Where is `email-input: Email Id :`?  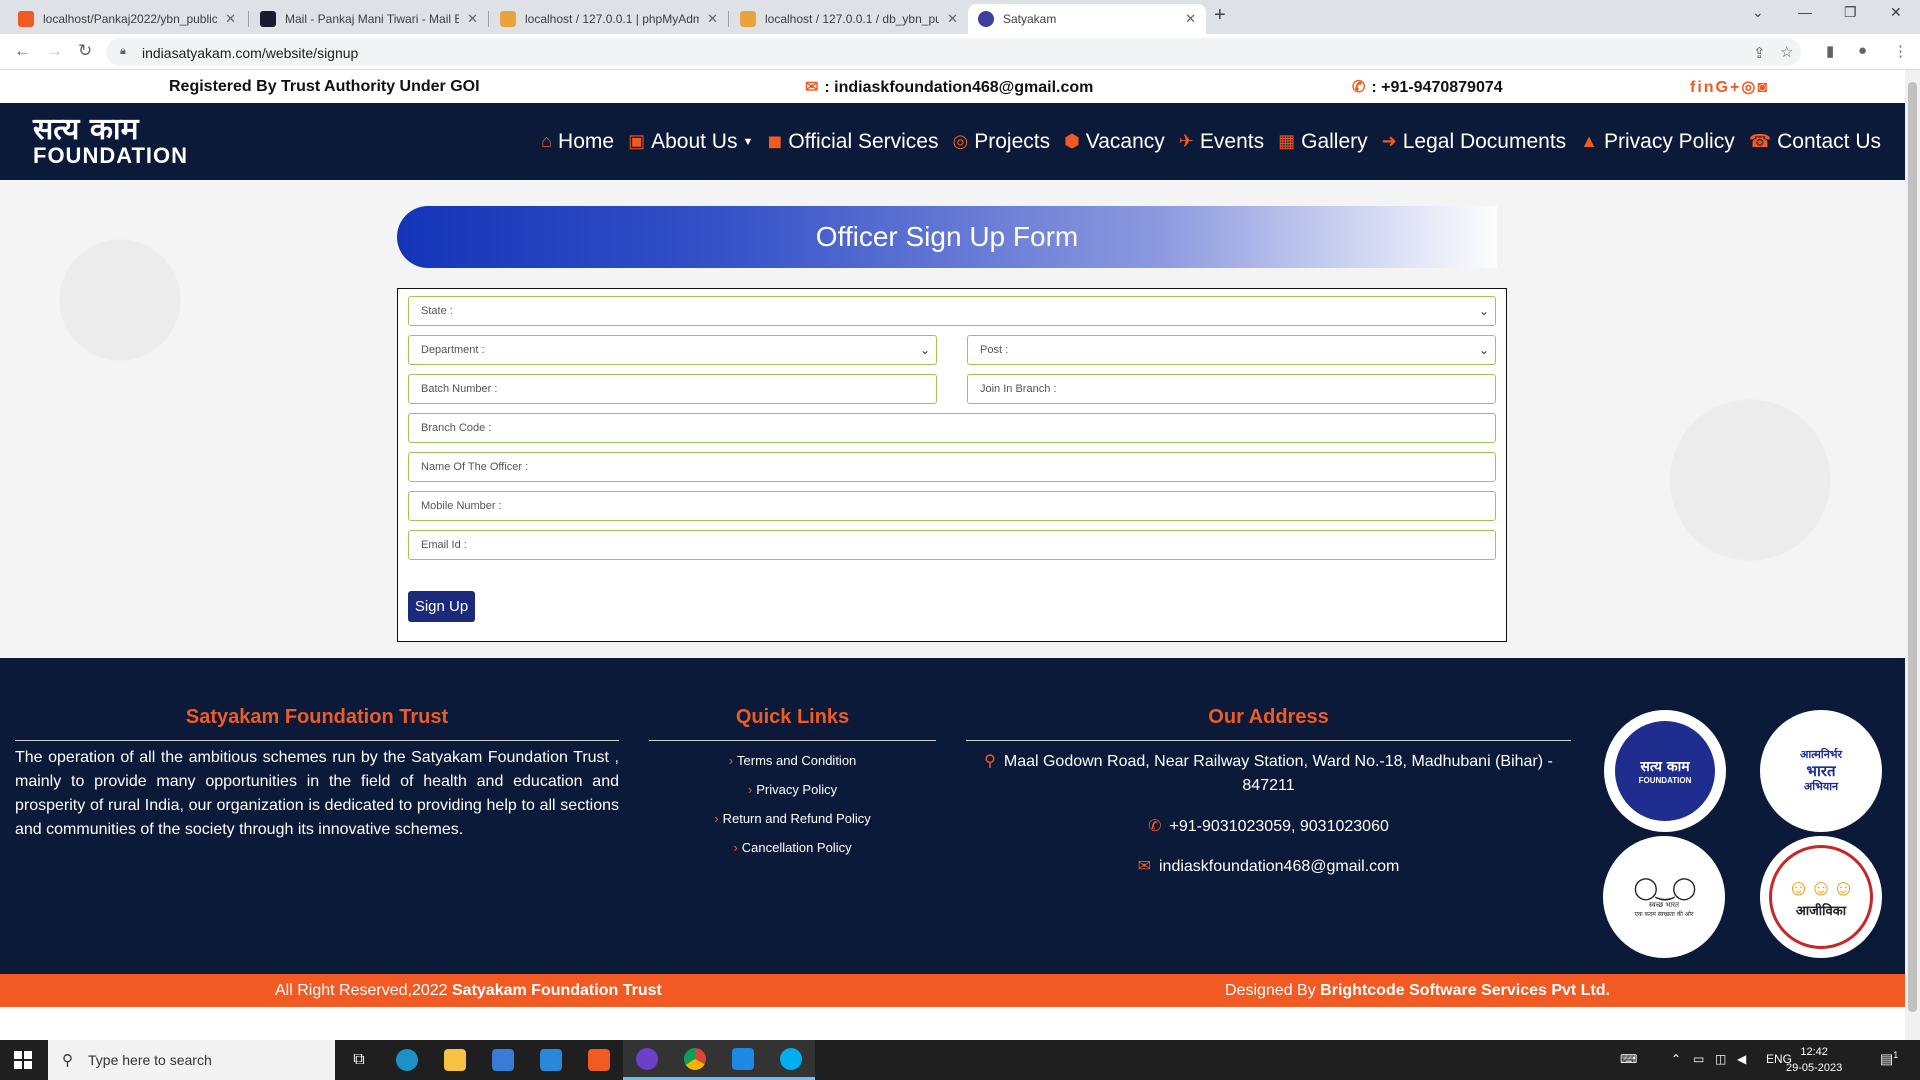 email-input: Email Id : is located at coordinates (952, 545).